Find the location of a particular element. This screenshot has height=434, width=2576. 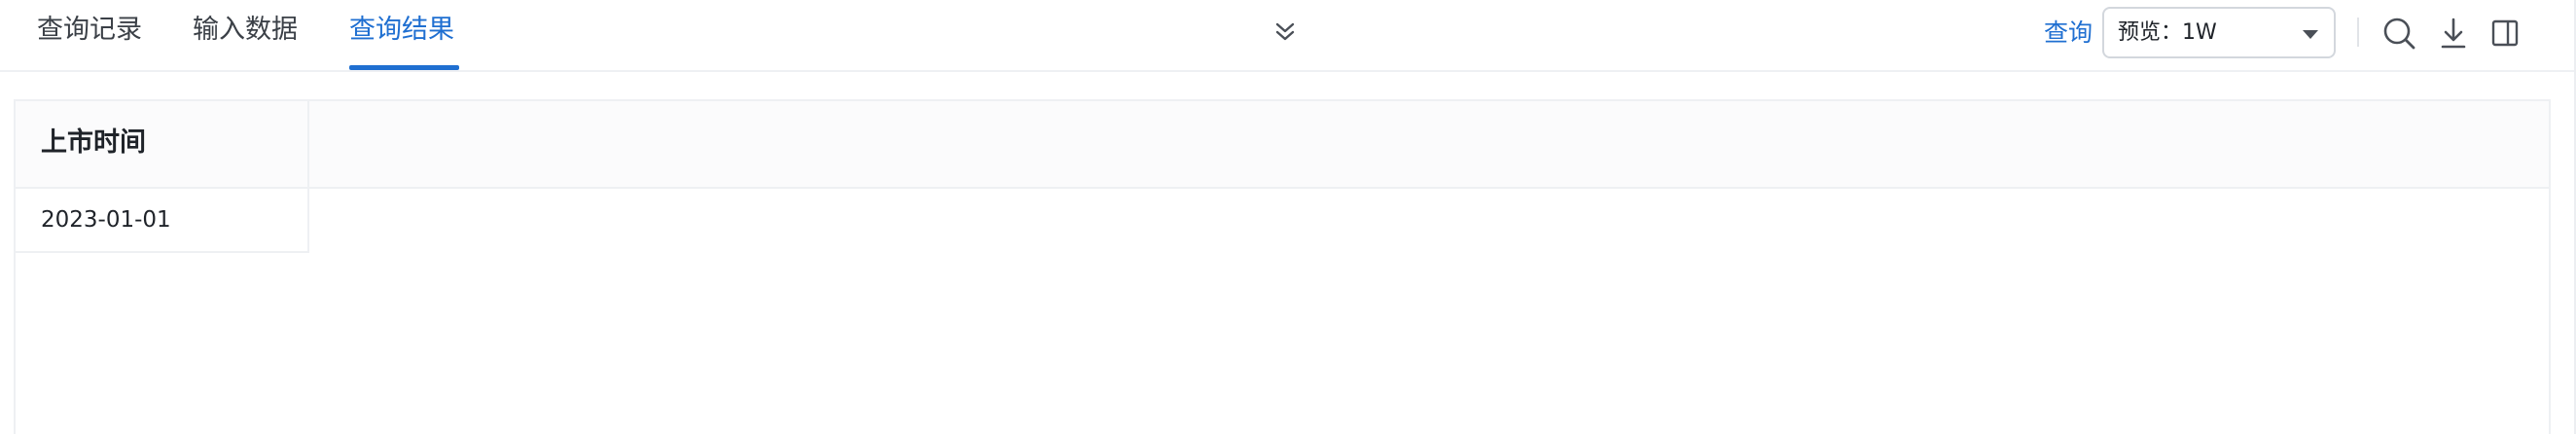

column-header-label: 上市时间 is located at coordinates (93, 142).